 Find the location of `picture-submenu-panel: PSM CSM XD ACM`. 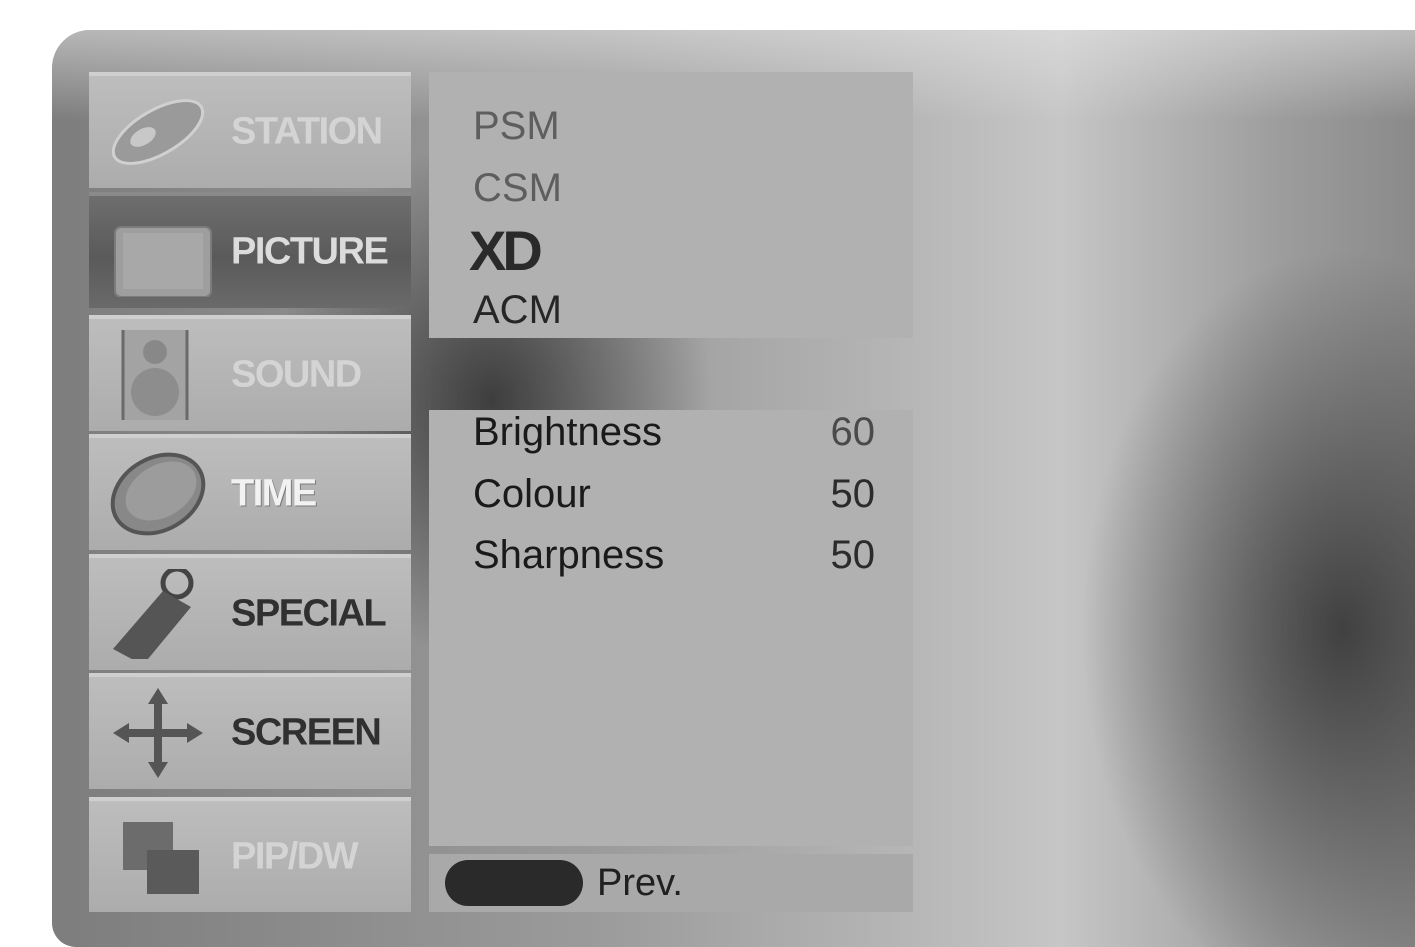

picture-submenu-panel: PSM CSM XD ACM is located at coordinates (671, 205).